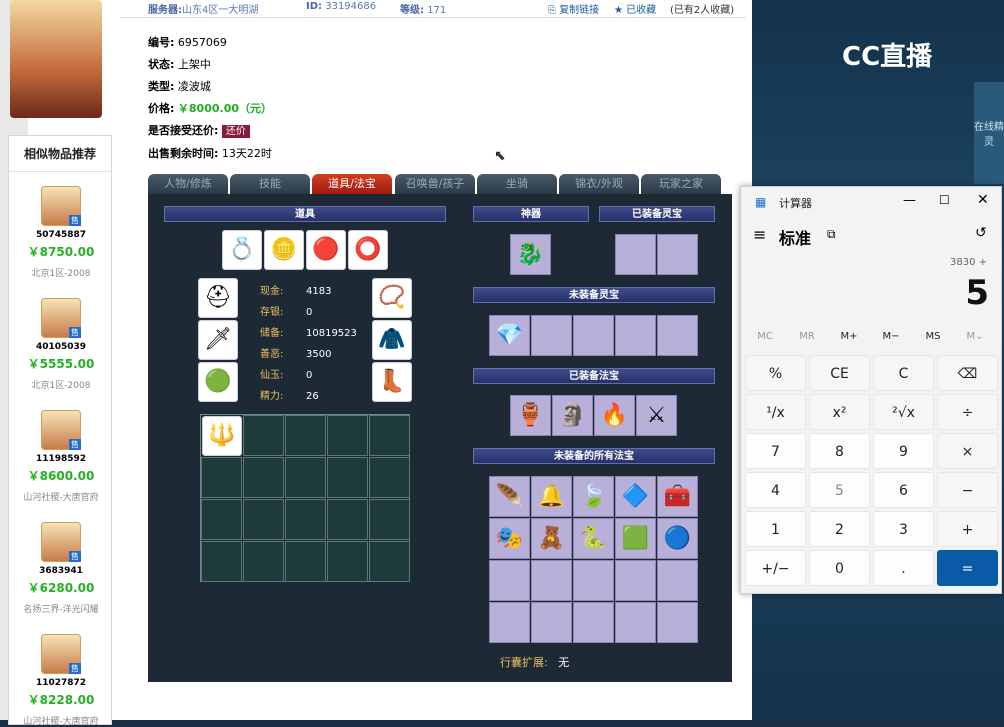 The image size is (1004, 727). What do you see at coordinates (635, 496) in the screenshot?
I see `jade-icon: 🔷` at bounding box center [635, 496].